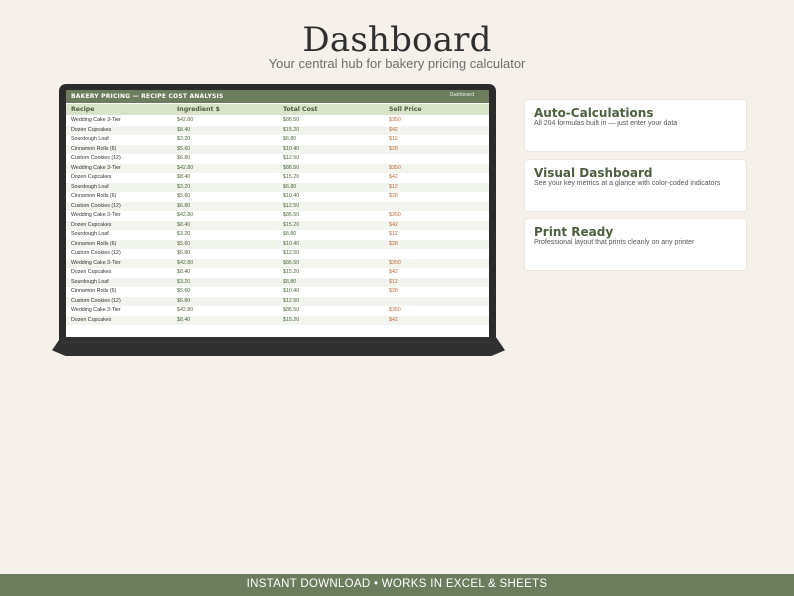 The height and width of the screenshot is (596, 794). Describe the element at coordinates (405, 109) in the screenshot. I see `column-header-sell-price: Sell Price` at that location.